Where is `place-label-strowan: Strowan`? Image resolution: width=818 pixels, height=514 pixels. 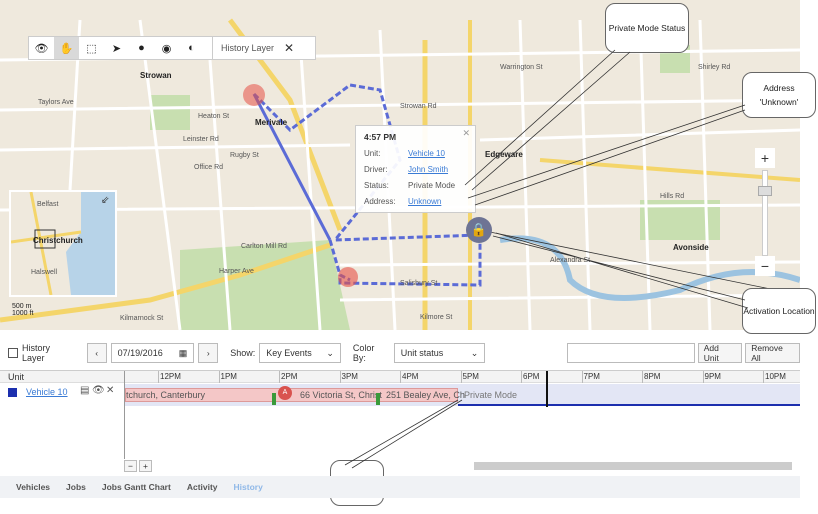 place-label-strowan: Strowan is located at coordinates (156, 75).